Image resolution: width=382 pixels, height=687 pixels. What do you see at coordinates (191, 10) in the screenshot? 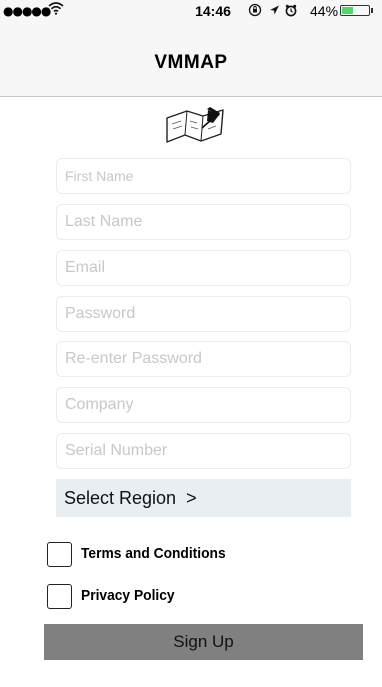
I see `status-bar: ●●●●● 14:46 44%` at bounding box center [191, 10].